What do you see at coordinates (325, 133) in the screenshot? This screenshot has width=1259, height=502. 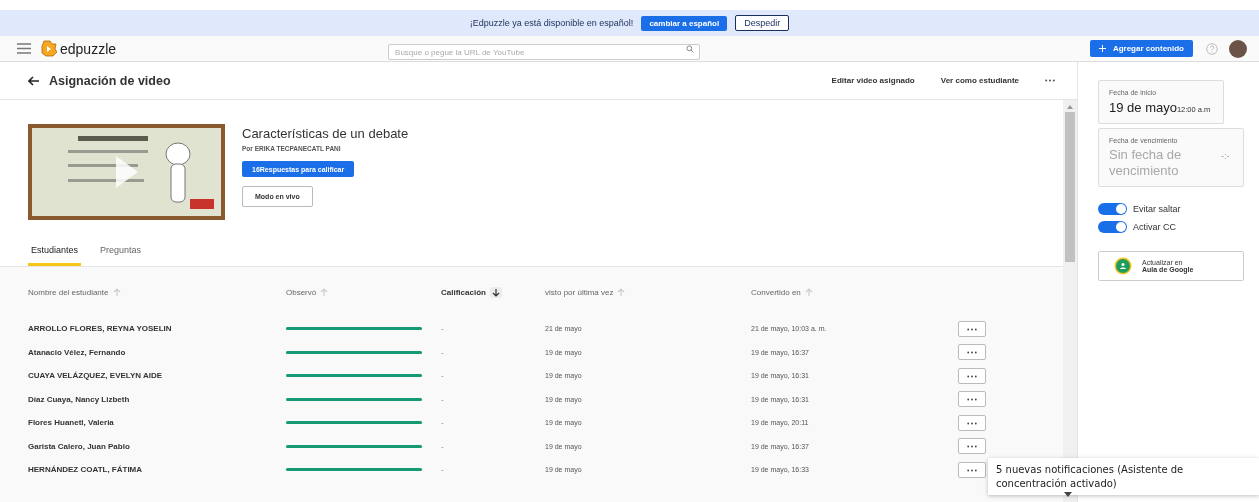 I see `video-title: Características de un debate` at bounding box center [325, 133].